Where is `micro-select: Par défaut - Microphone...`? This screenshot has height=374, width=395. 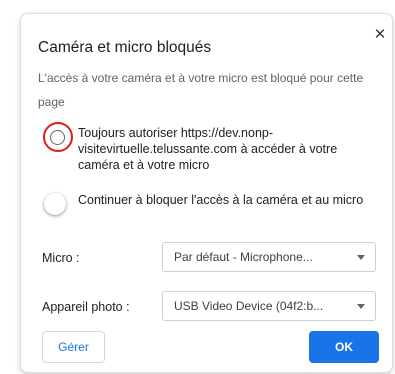
micro-select: Par défaut - Microphone... is located at coordinates (269, 257).